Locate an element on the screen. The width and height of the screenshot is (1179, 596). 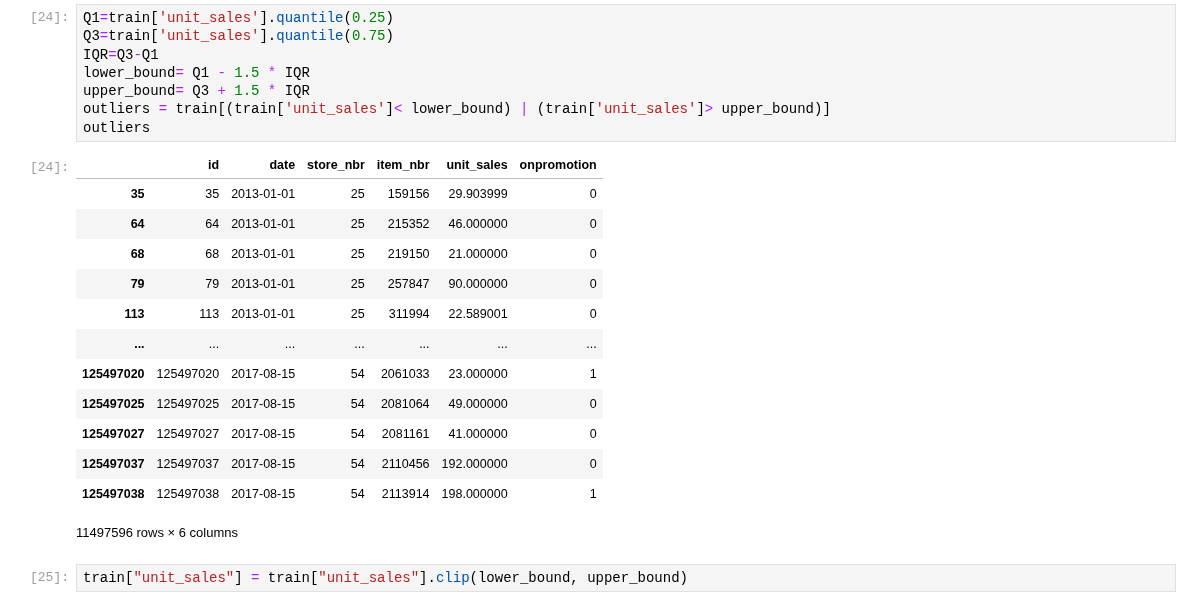
row-index: 35 is located at coordinates (113, 194).